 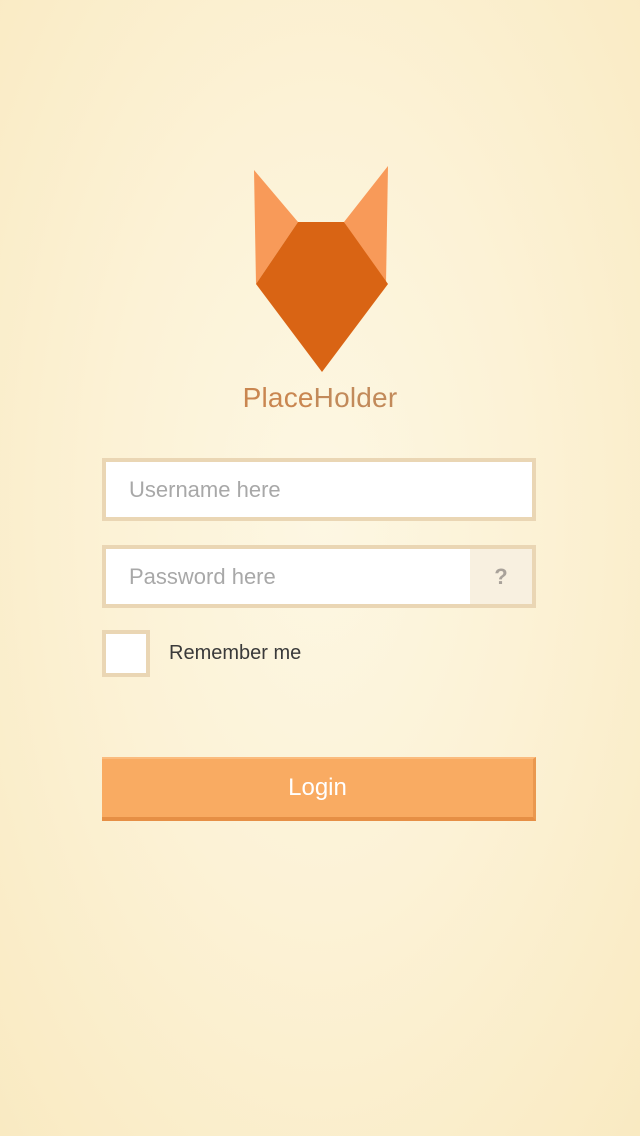 I want to click on remember-me-row: Remember me, so click(x=201, y=653).